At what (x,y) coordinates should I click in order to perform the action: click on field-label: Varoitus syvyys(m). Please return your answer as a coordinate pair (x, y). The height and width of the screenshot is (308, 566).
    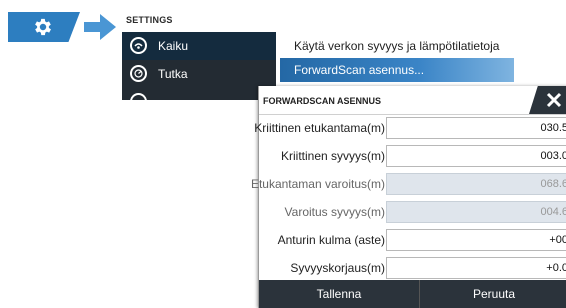
    Looking at the image, I should click on (334, 212).